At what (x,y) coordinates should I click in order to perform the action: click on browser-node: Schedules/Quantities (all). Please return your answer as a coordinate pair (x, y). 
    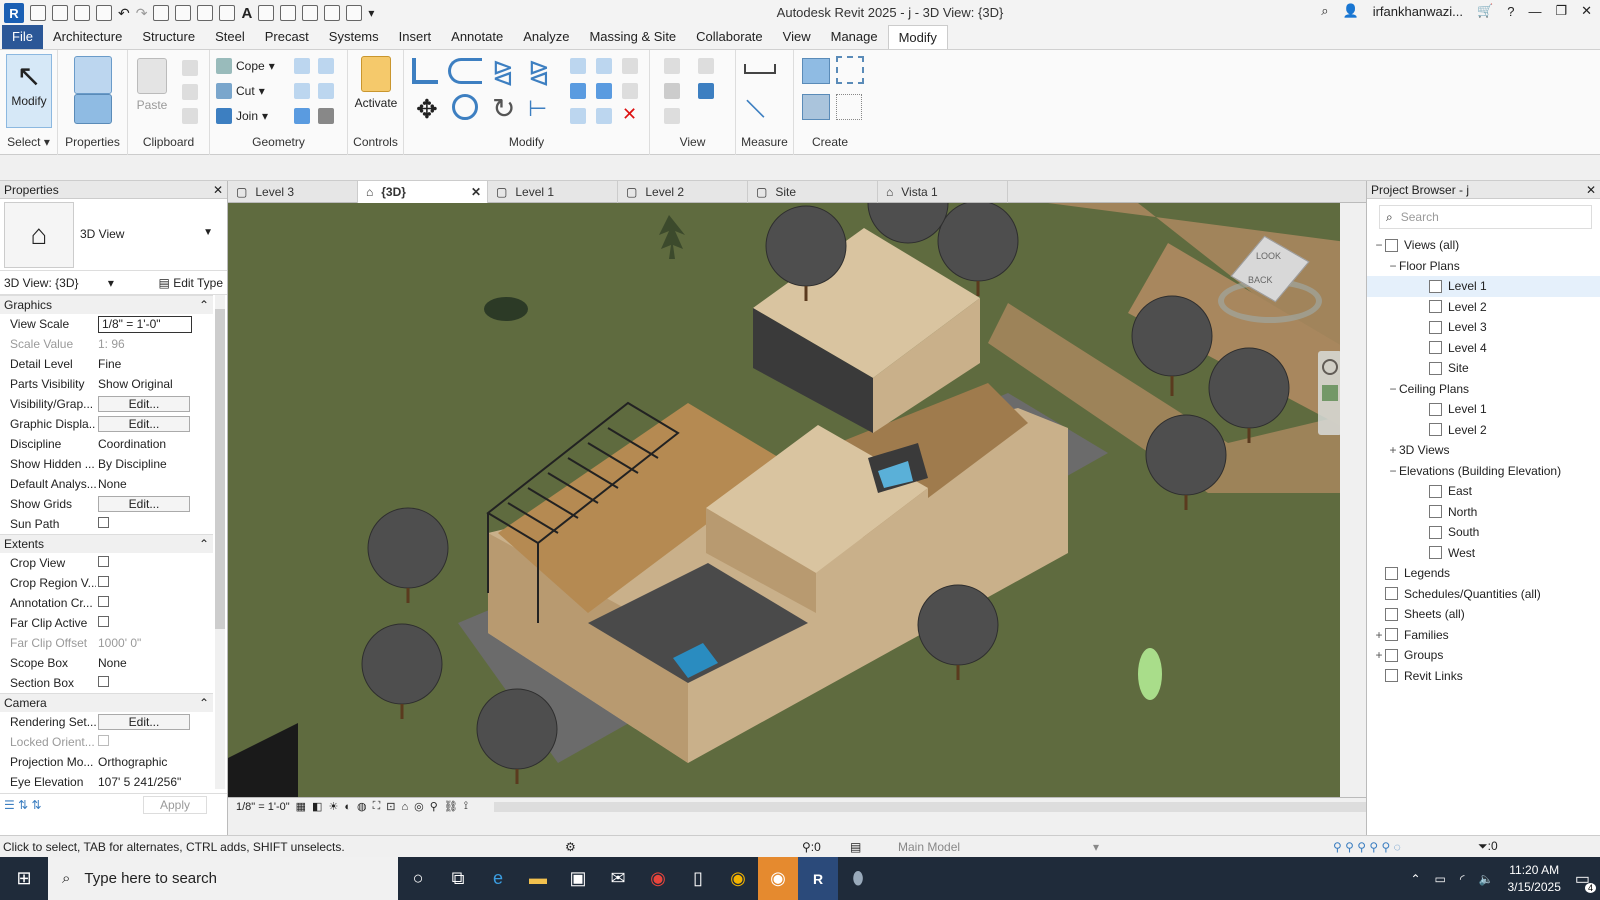
    Looking at the image, I should click on (1483, 594).